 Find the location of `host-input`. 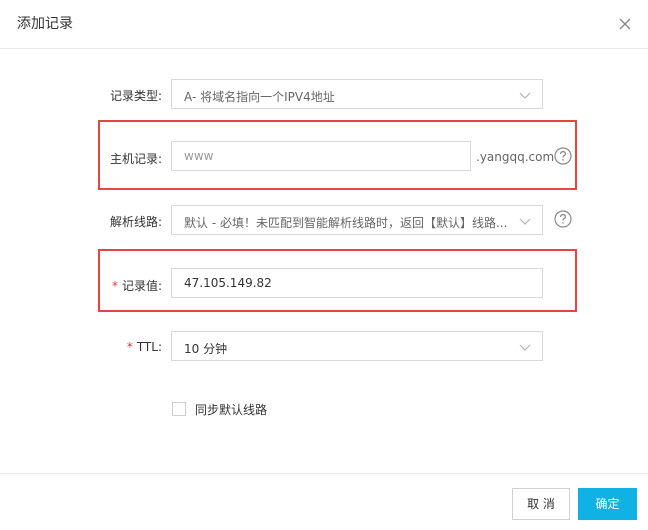

host-input is located at coordinates (321, 156).